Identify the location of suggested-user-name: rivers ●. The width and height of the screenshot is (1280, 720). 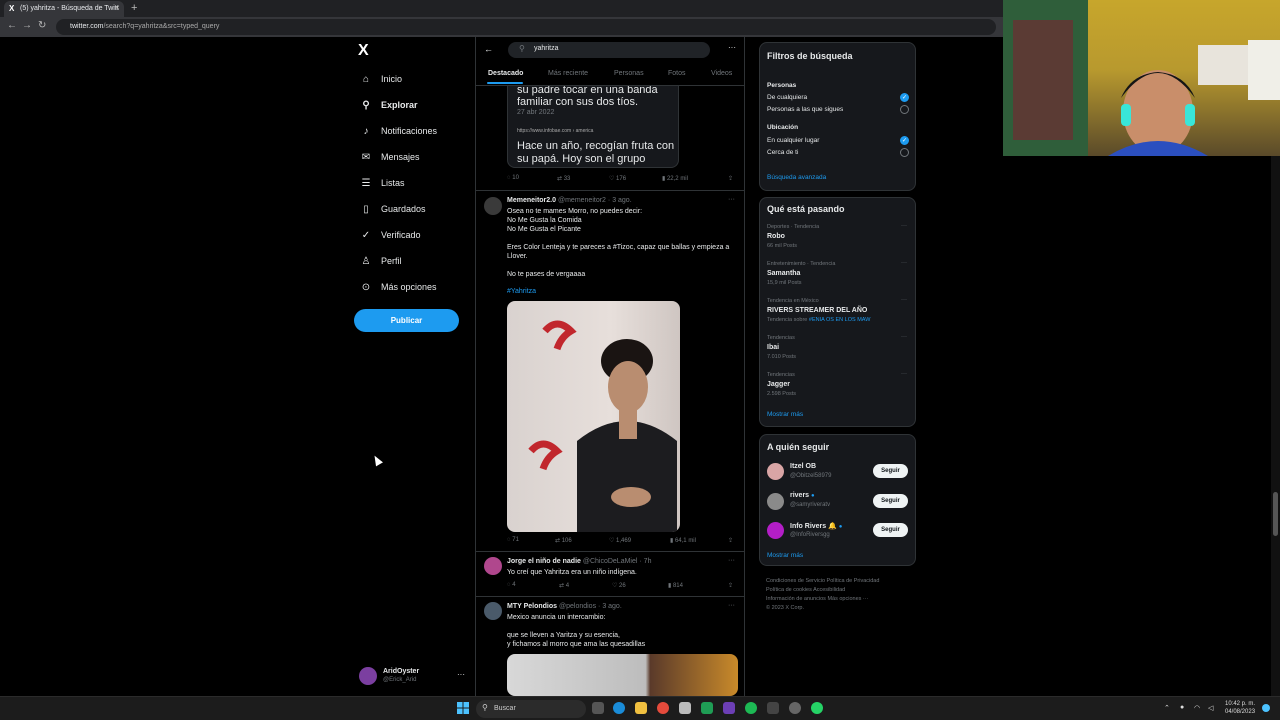
(802, 495).